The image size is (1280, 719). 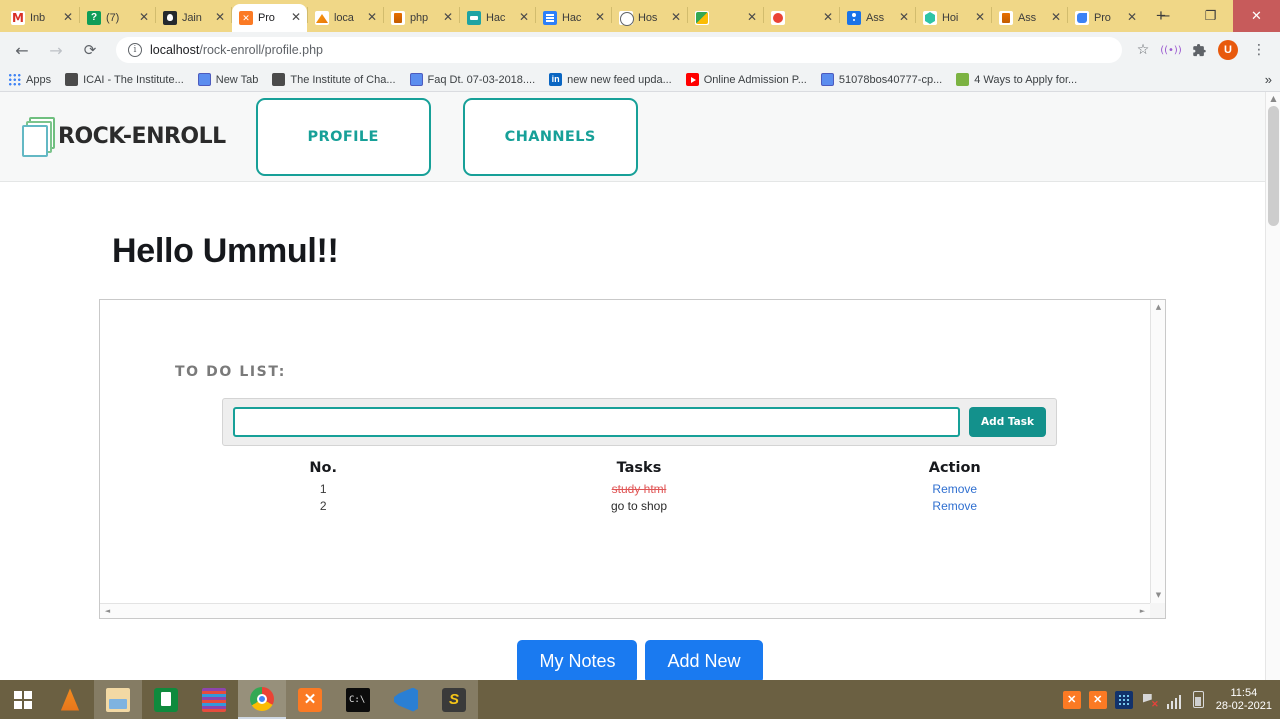 I want to click on task-input, so click(x=597, y=422).